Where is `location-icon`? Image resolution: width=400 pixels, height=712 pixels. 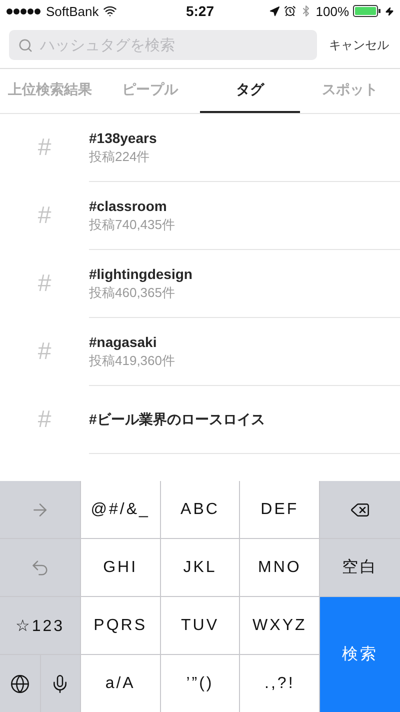 location-icon is located at coordinates (274, 11).